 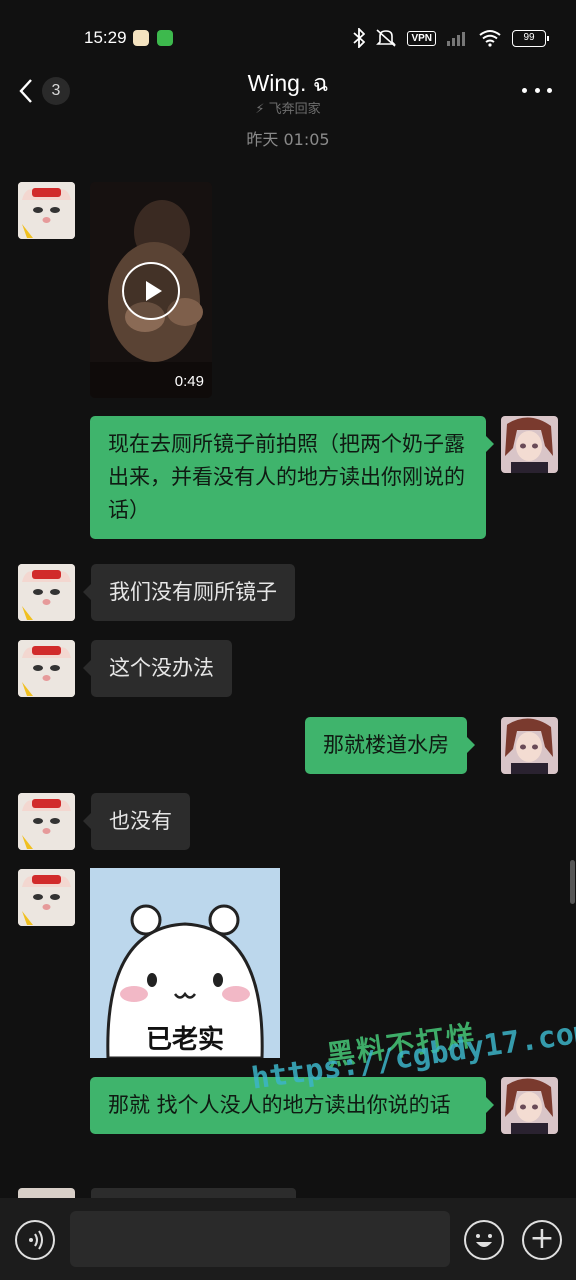 I want to click on wifi-icon, so click(x=490, y=38).